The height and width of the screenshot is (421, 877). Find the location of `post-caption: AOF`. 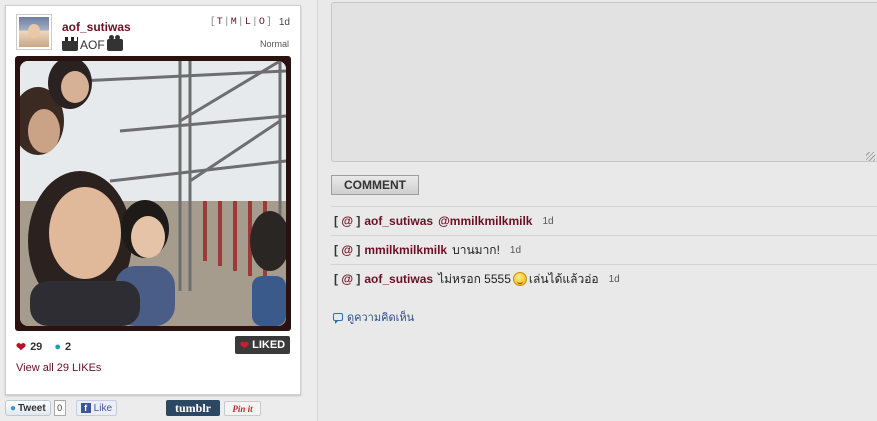

post-caption: AOF is located at coordinates (92, 43).